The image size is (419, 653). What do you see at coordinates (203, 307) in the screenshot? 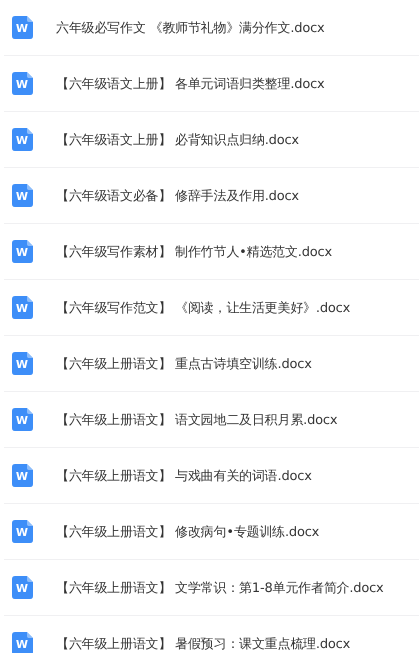
I see `file-name: 【六年级写作范文】 《阅读，让生活更美好》.docx` at bounding box center [203, 307].